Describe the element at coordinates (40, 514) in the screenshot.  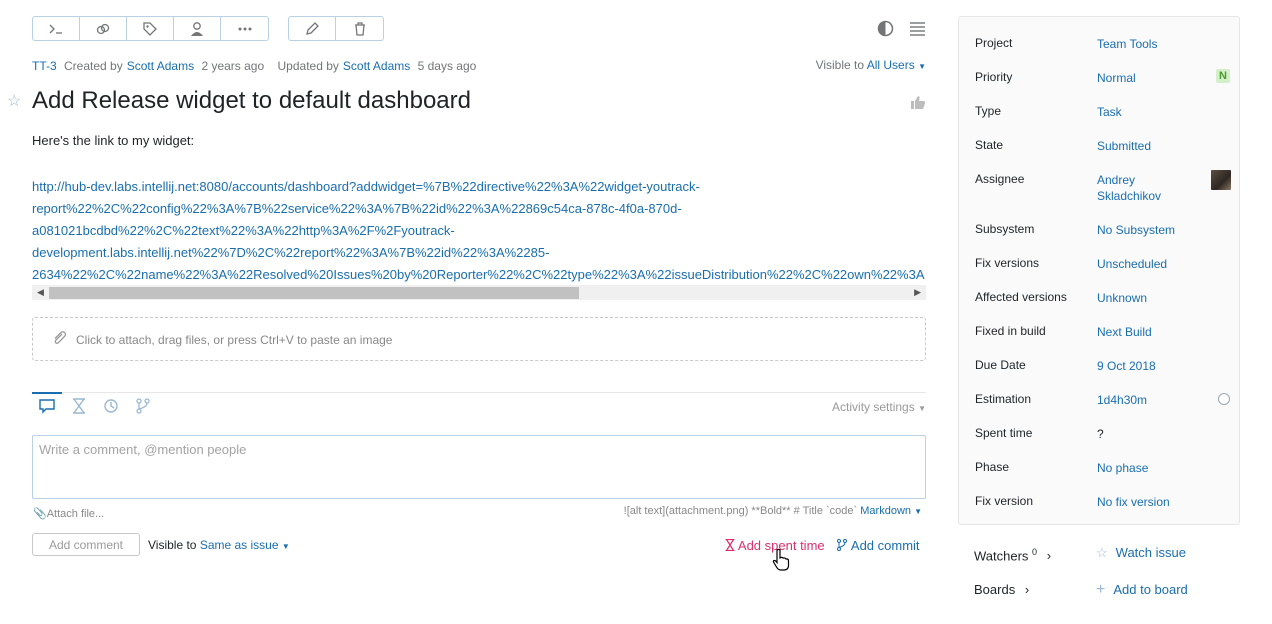
I see `paperclip-icon: 📎` at that location.